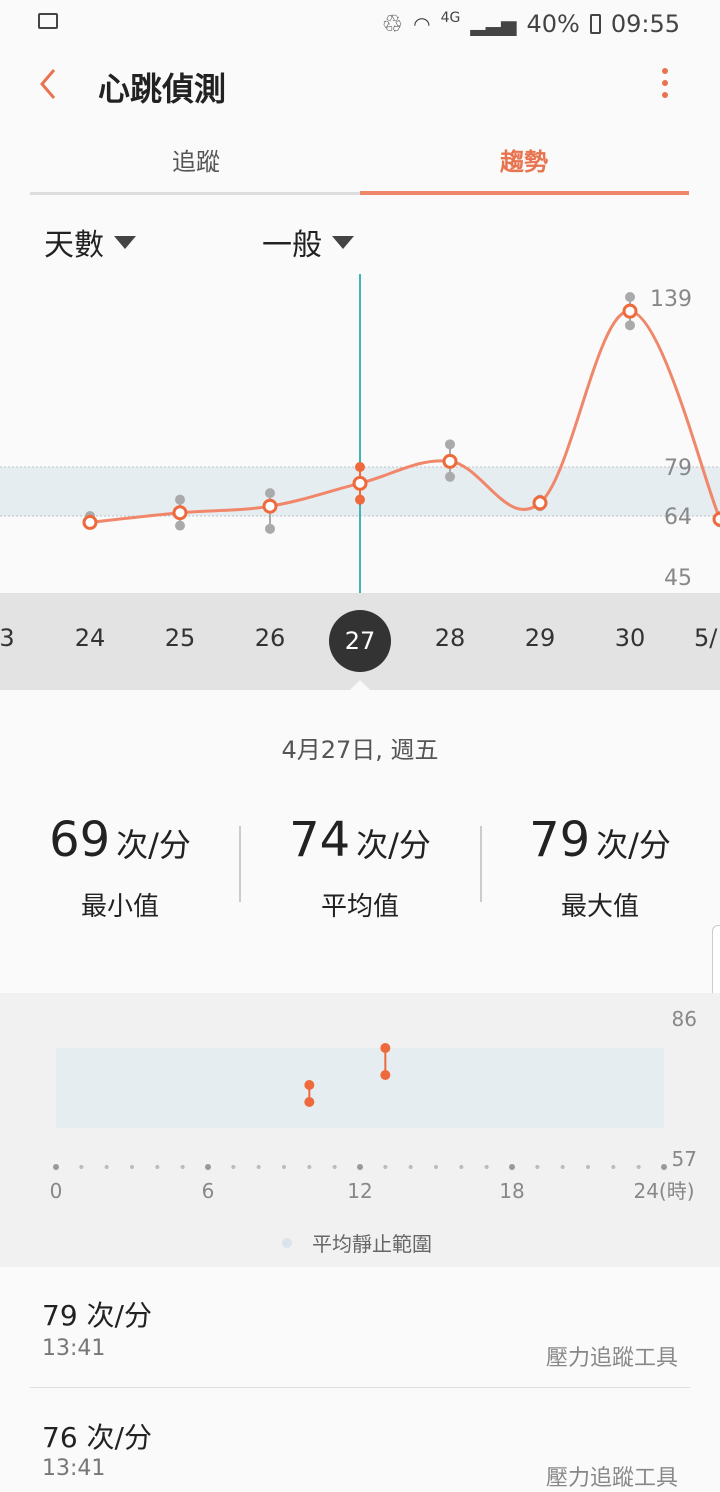  I want to click on mode-dropdown-label: 一般, so click(292, 245).